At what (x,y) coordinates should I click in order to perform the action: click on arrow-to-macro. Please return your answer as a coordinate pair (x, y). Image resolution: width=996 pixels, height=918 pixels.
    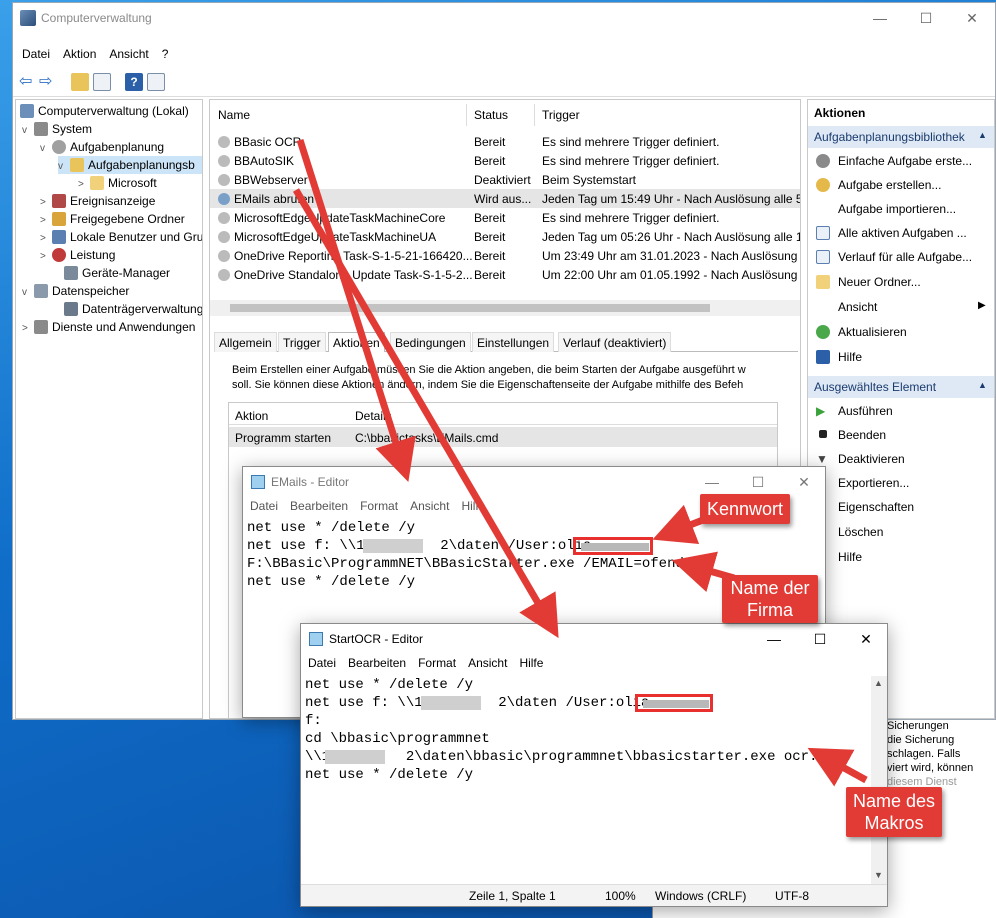
    Looking at the image, I should click on (837, 767).